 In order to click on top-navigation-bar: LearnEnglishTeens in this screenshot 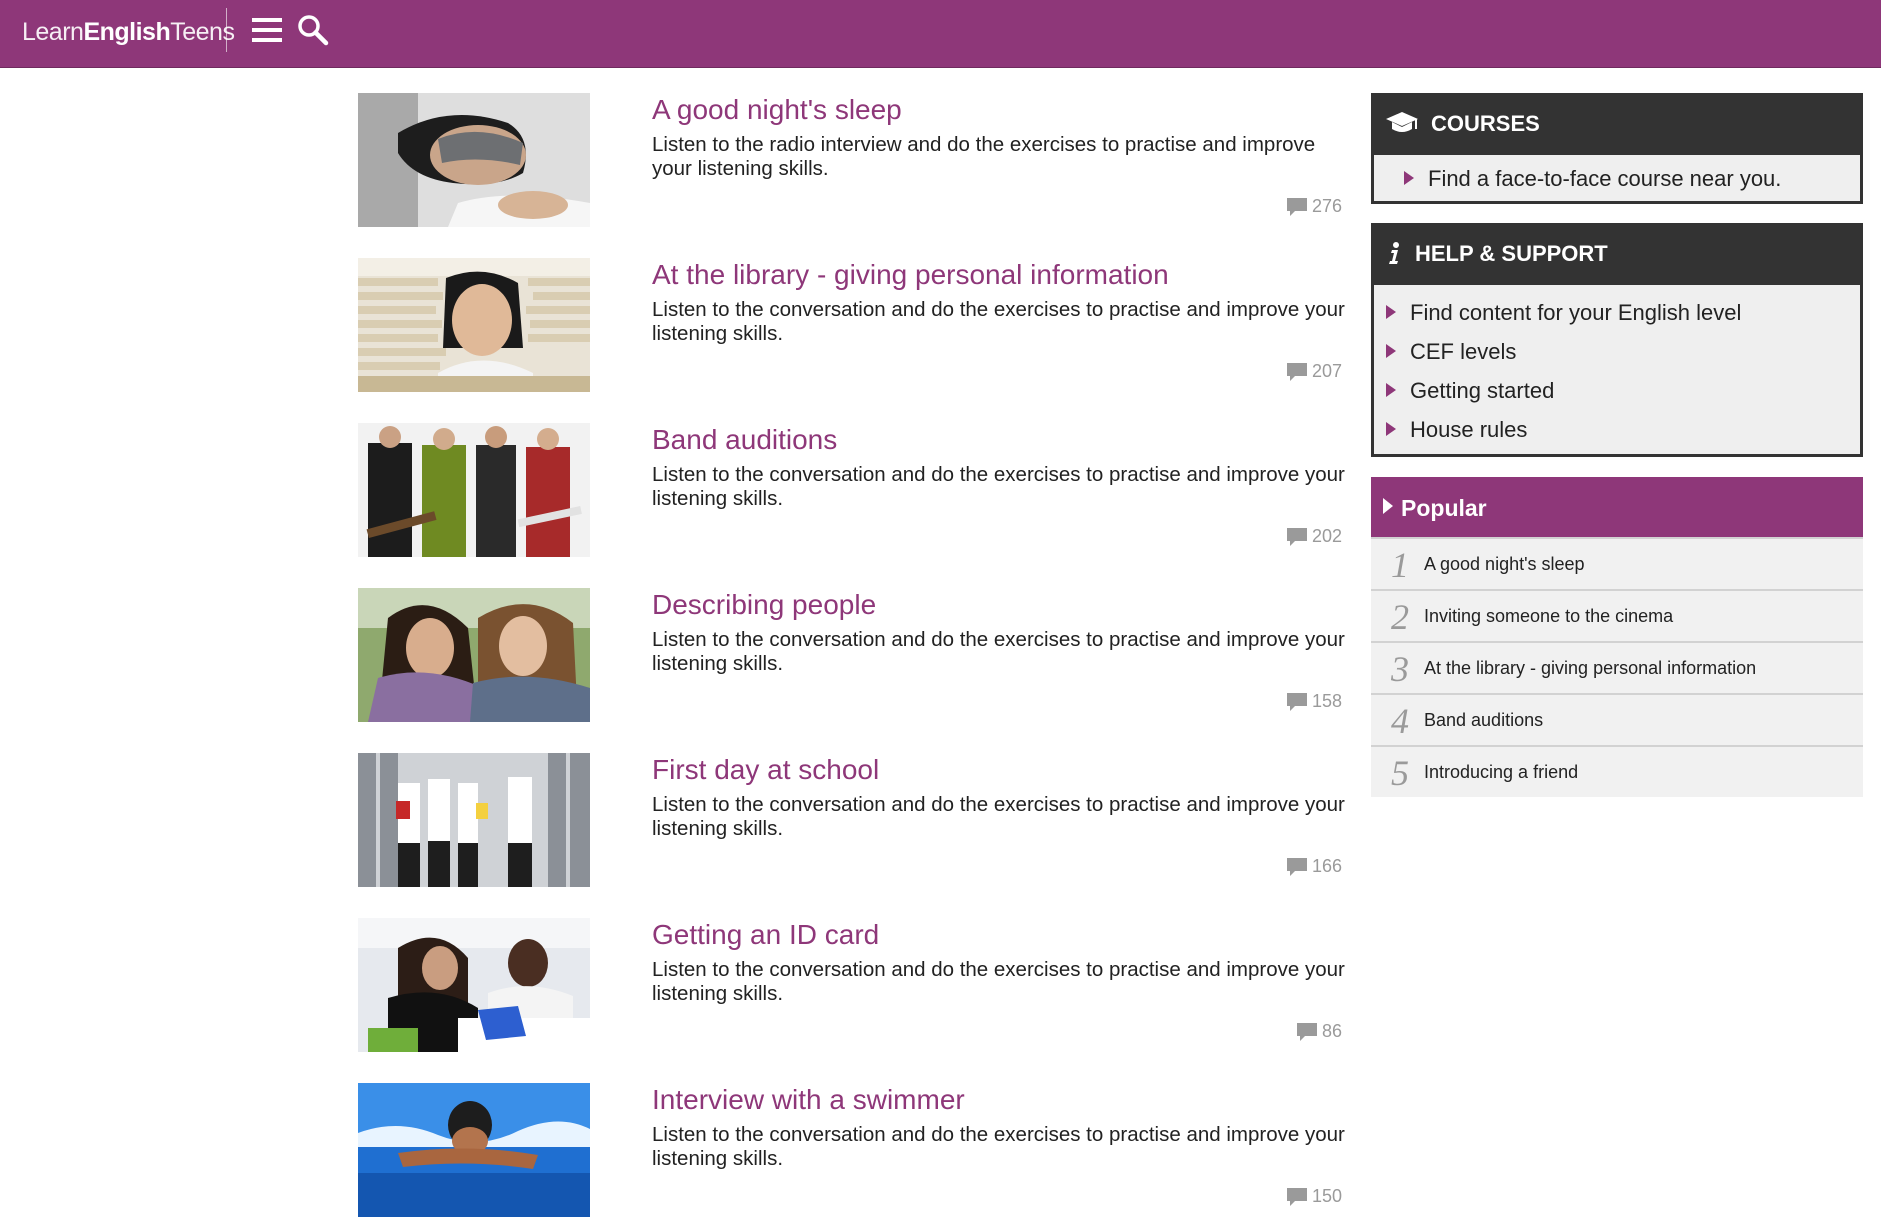, I will do `click(940, 34)`.